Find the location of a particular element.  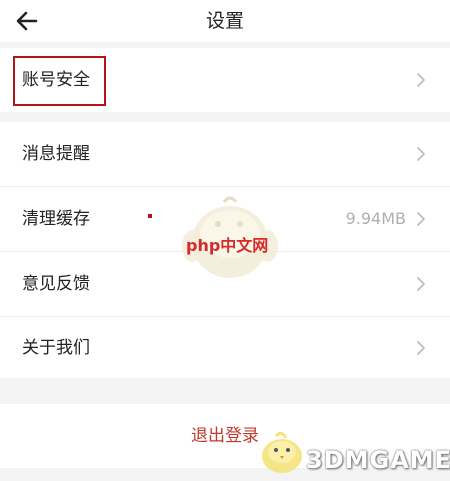

arrow-left-icon is located at coordinates (27, 21).